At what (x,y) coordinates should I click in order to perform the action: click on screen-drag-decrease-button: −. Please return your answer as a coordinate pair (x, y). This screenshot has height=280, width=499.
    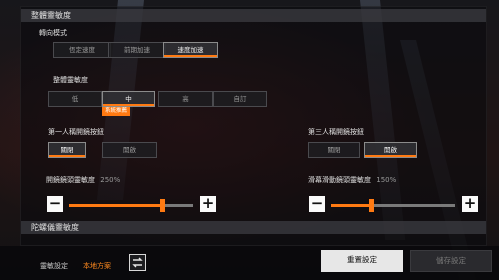
    Looking at the image, I should click on (317, 204).